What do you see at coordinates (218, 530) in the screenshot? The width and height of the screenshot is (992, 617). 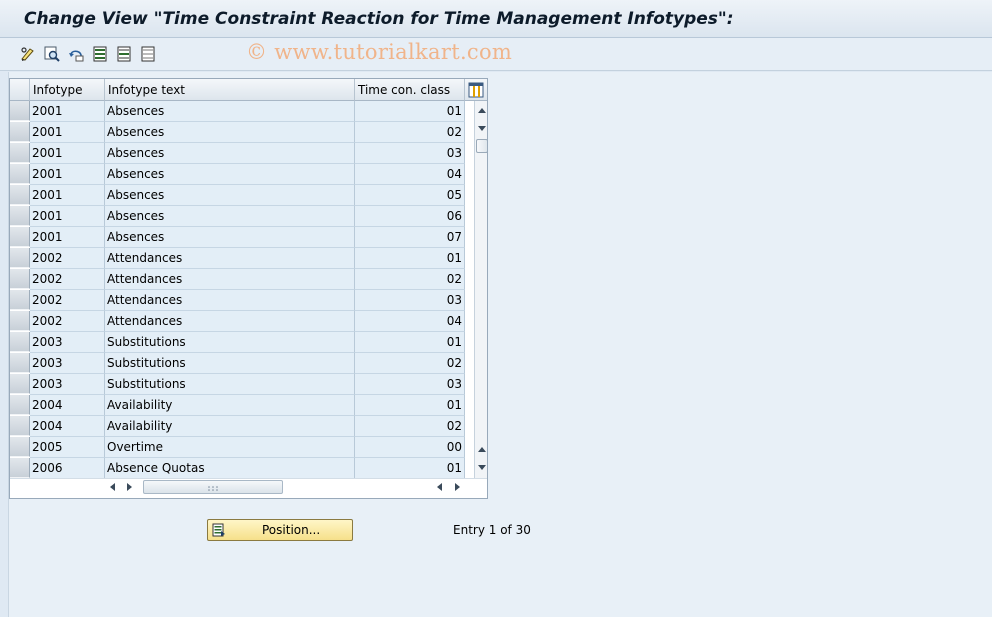 I see `position-icon` at bounding box center [218, 530].